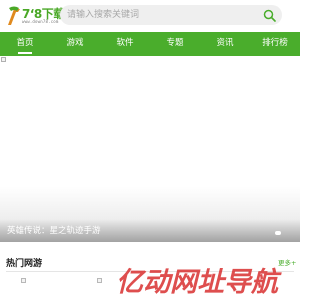  Describe the element at coordinates (197, 282) in the screenshot. I see `watermark-text: 亿动网址导航` at that location.